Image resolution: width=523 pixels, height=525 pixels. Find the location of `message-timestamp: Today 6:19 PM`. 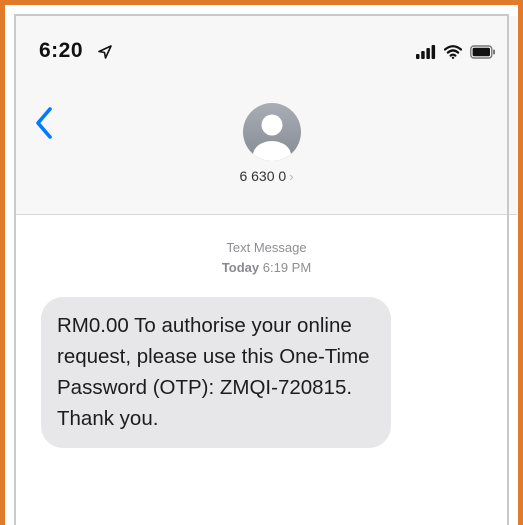

message-timestamp: Today 6:19 PM is located at coordinates (261, 268).